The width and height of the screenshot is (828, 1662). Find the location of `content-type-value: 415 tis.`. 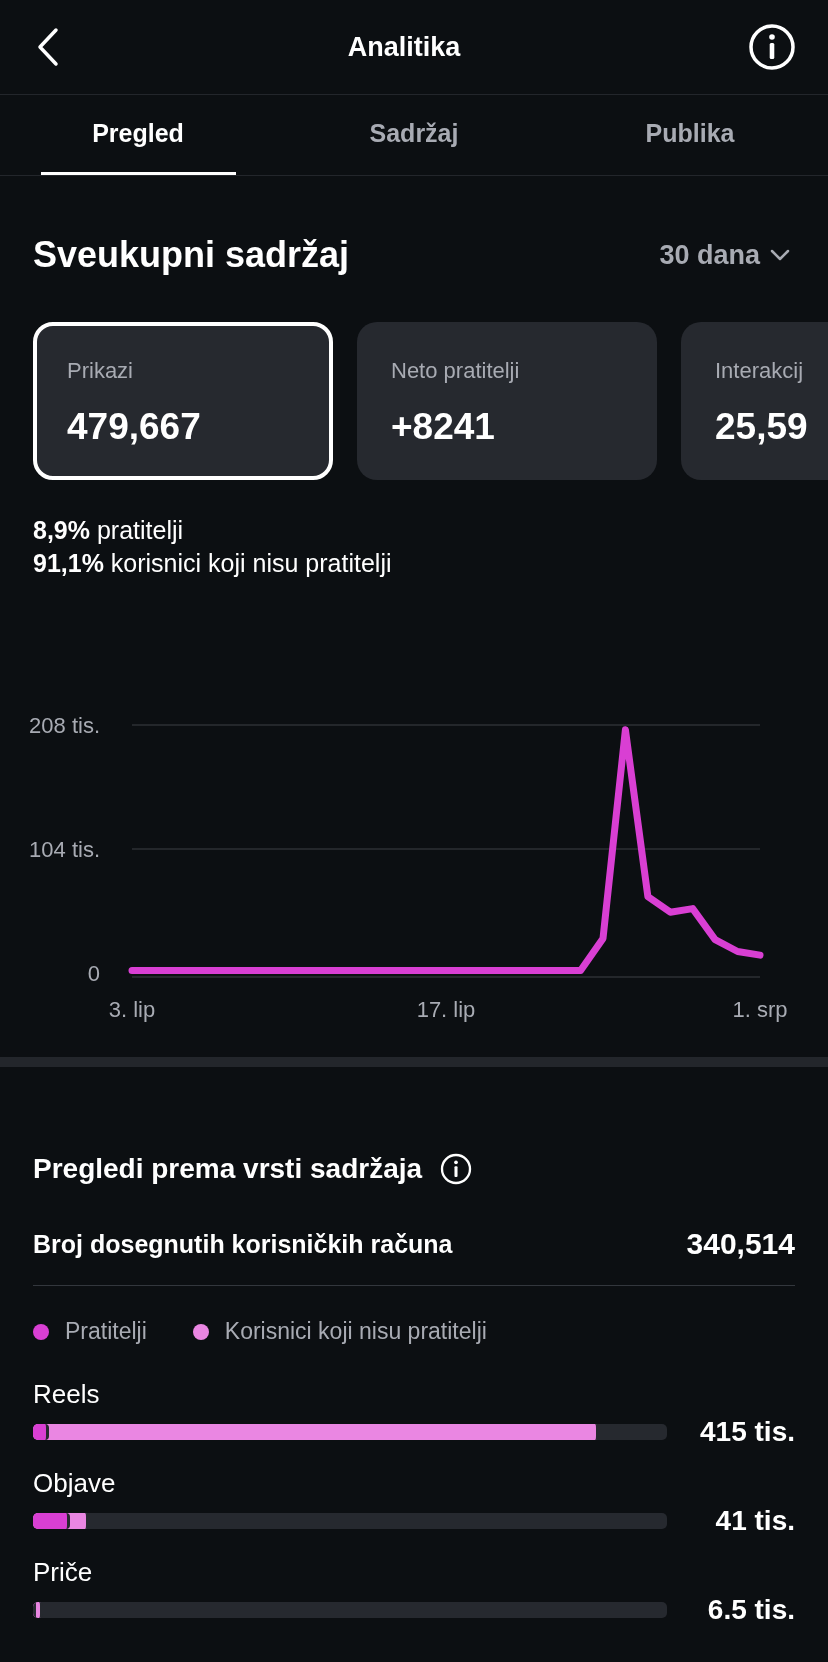

content-type-value: 415 tis. is located at coordinates (747, 1432).